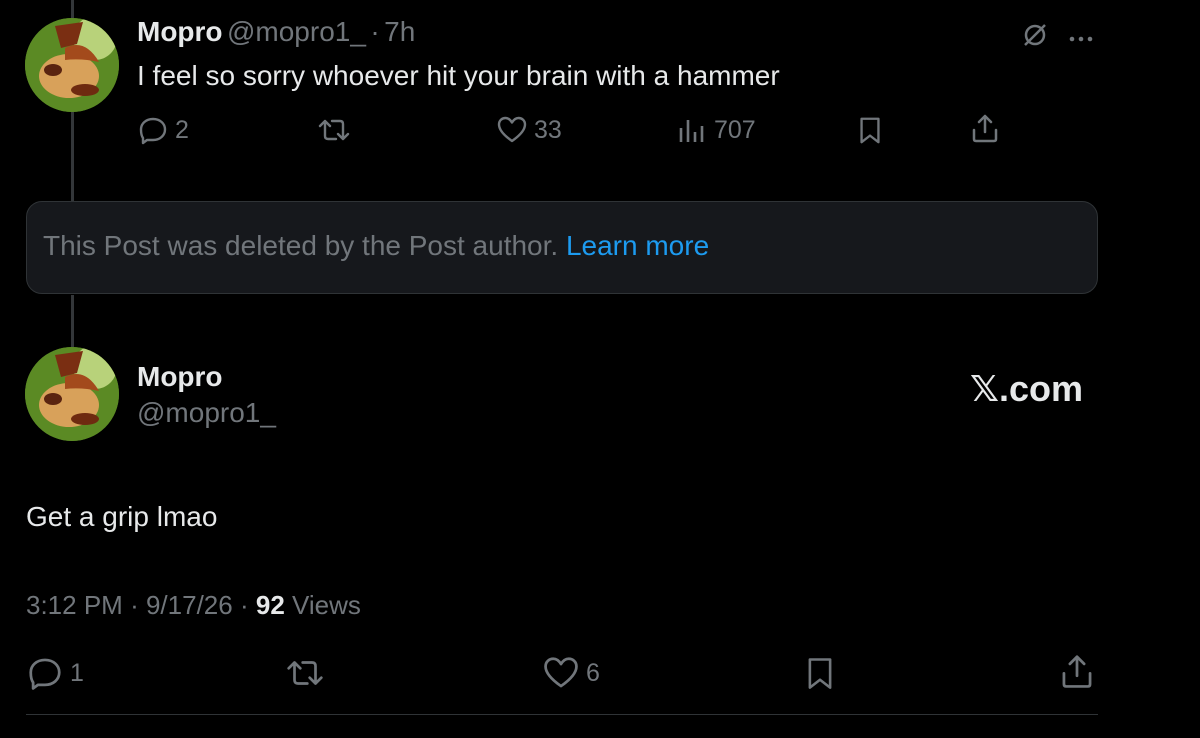  Describe the element at coordinates (1082, 36) in the screenshot. I see `more-options-icon` at that location.